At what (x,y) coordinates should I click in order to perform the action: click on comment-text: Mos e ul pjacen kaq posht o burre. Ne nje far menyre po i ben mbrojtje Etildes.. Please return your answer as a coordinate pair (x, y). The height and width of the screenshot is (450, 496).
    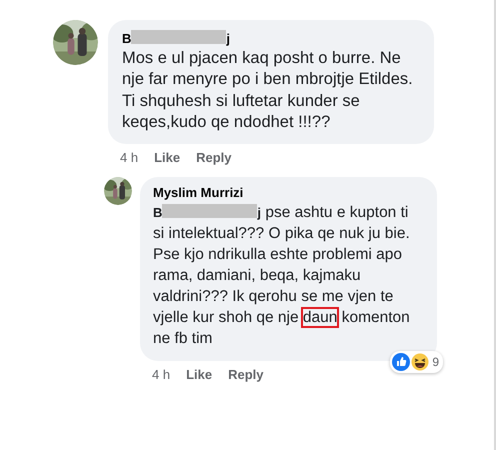
    Looking at the image, I should click on (268, 69).